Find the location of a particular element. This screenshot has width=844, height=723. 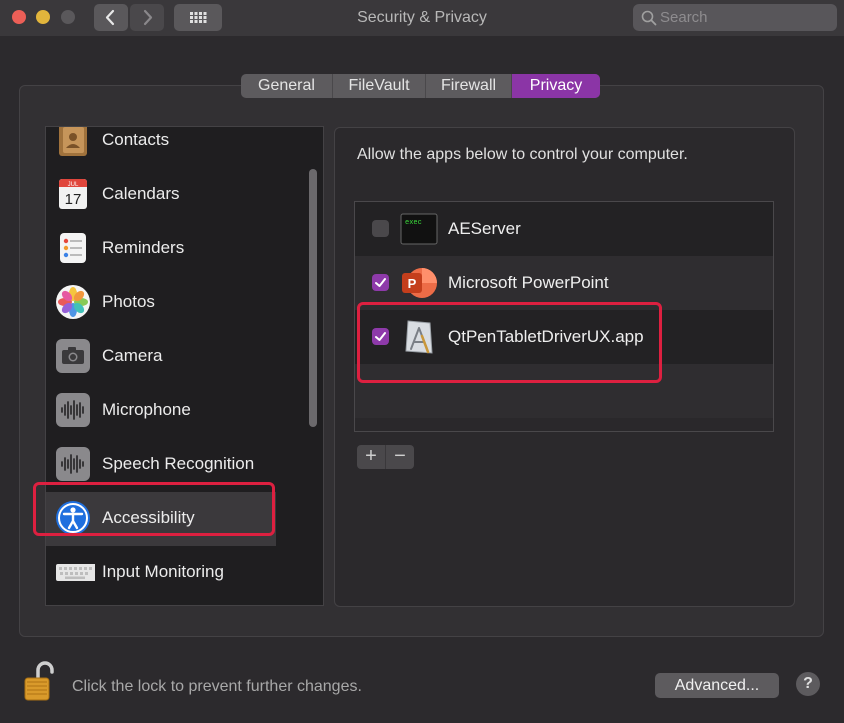

sidebar-item-contacts: Contacts is located at coordinates (177, 147).